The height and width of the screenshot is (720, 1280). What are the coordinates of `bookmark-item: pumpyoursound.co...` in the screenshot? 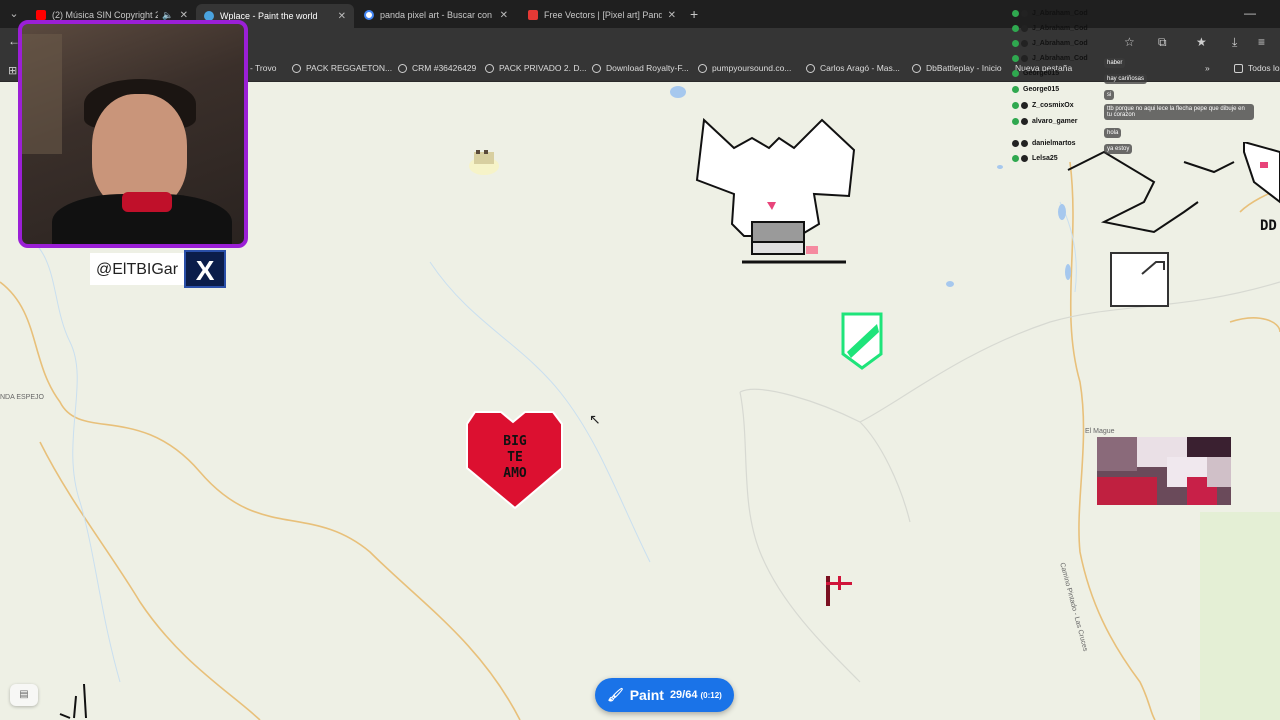 It's located at (744, 68).